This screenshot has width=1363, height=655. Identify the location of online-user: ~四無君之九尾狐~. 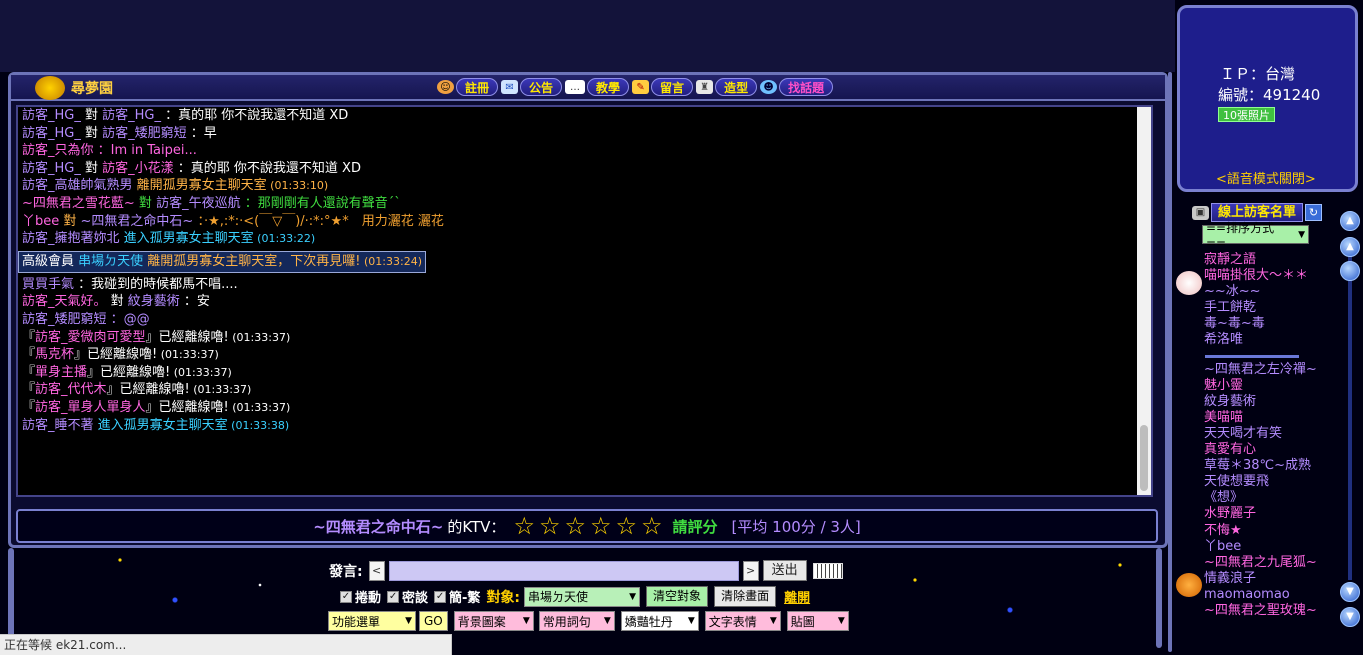
(1256, 563).